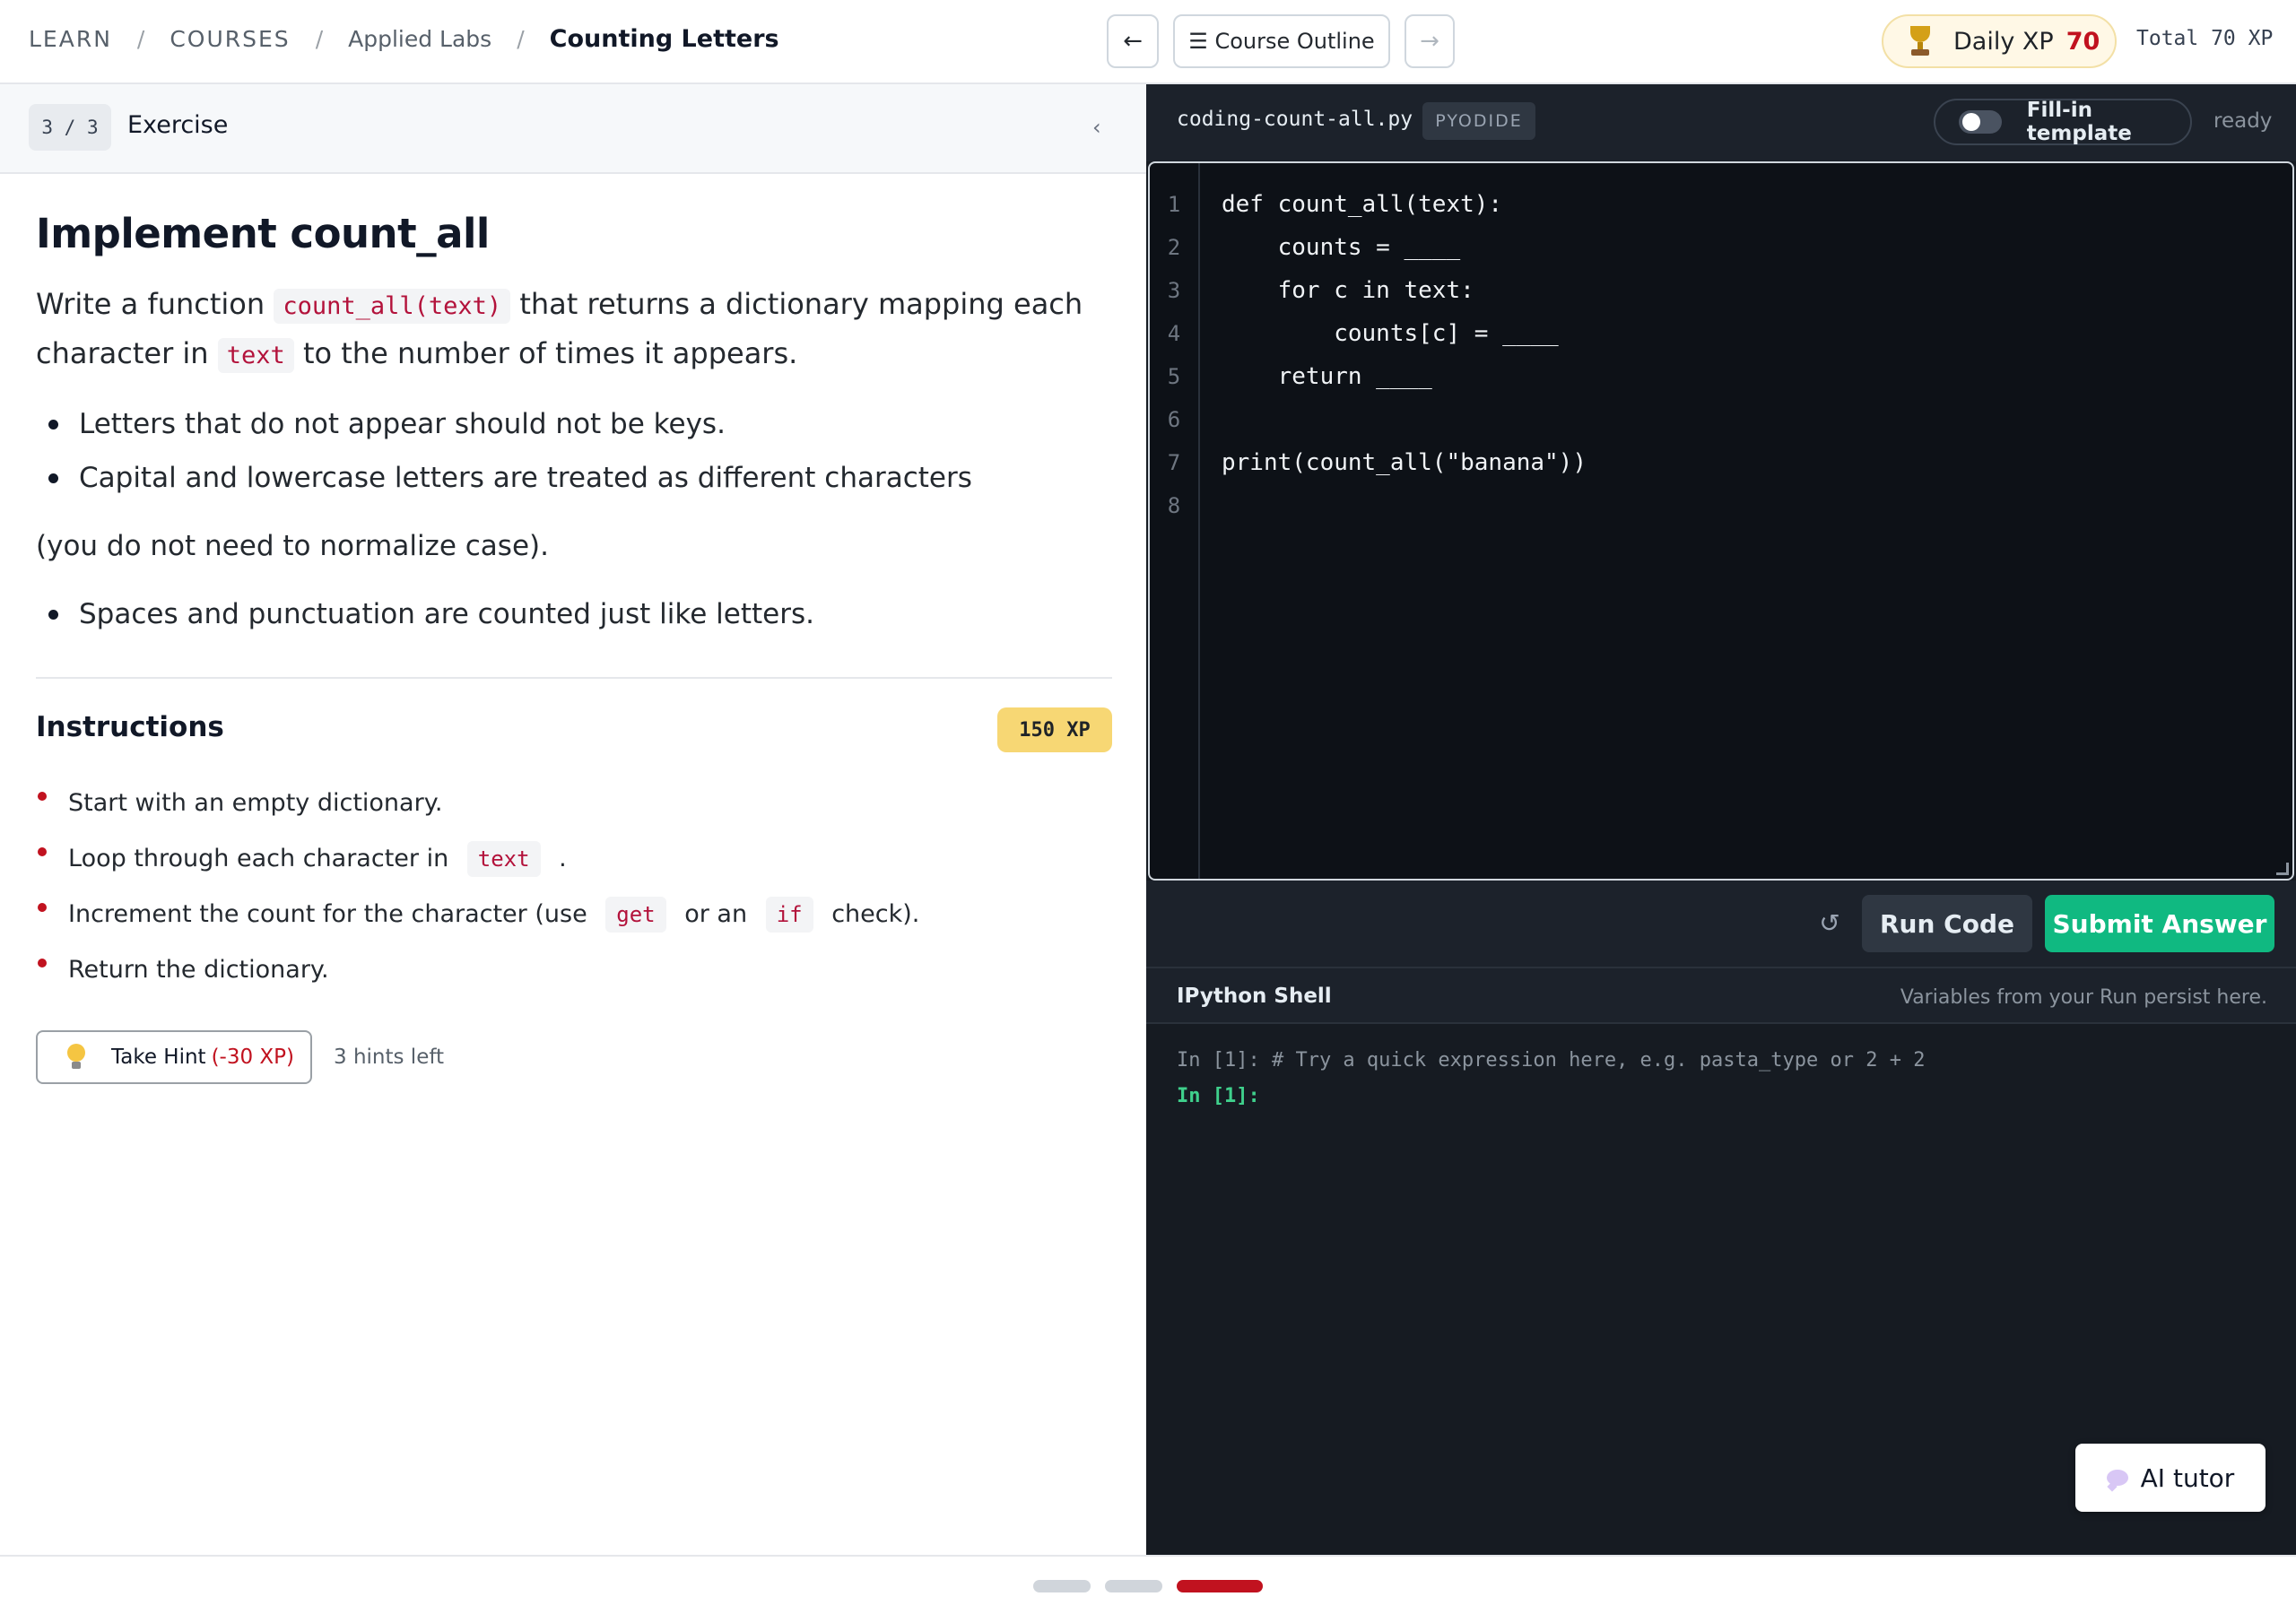 The width and height of the screenshot is (2296, 1614). I want to click on line-number: 1, so click(1174, 204).